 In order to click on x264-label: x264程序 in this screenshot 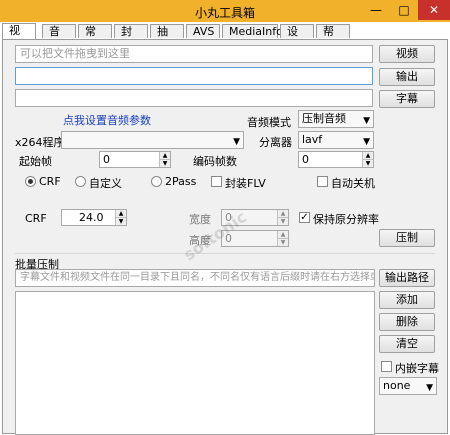, I will do `click(40, 142)`.